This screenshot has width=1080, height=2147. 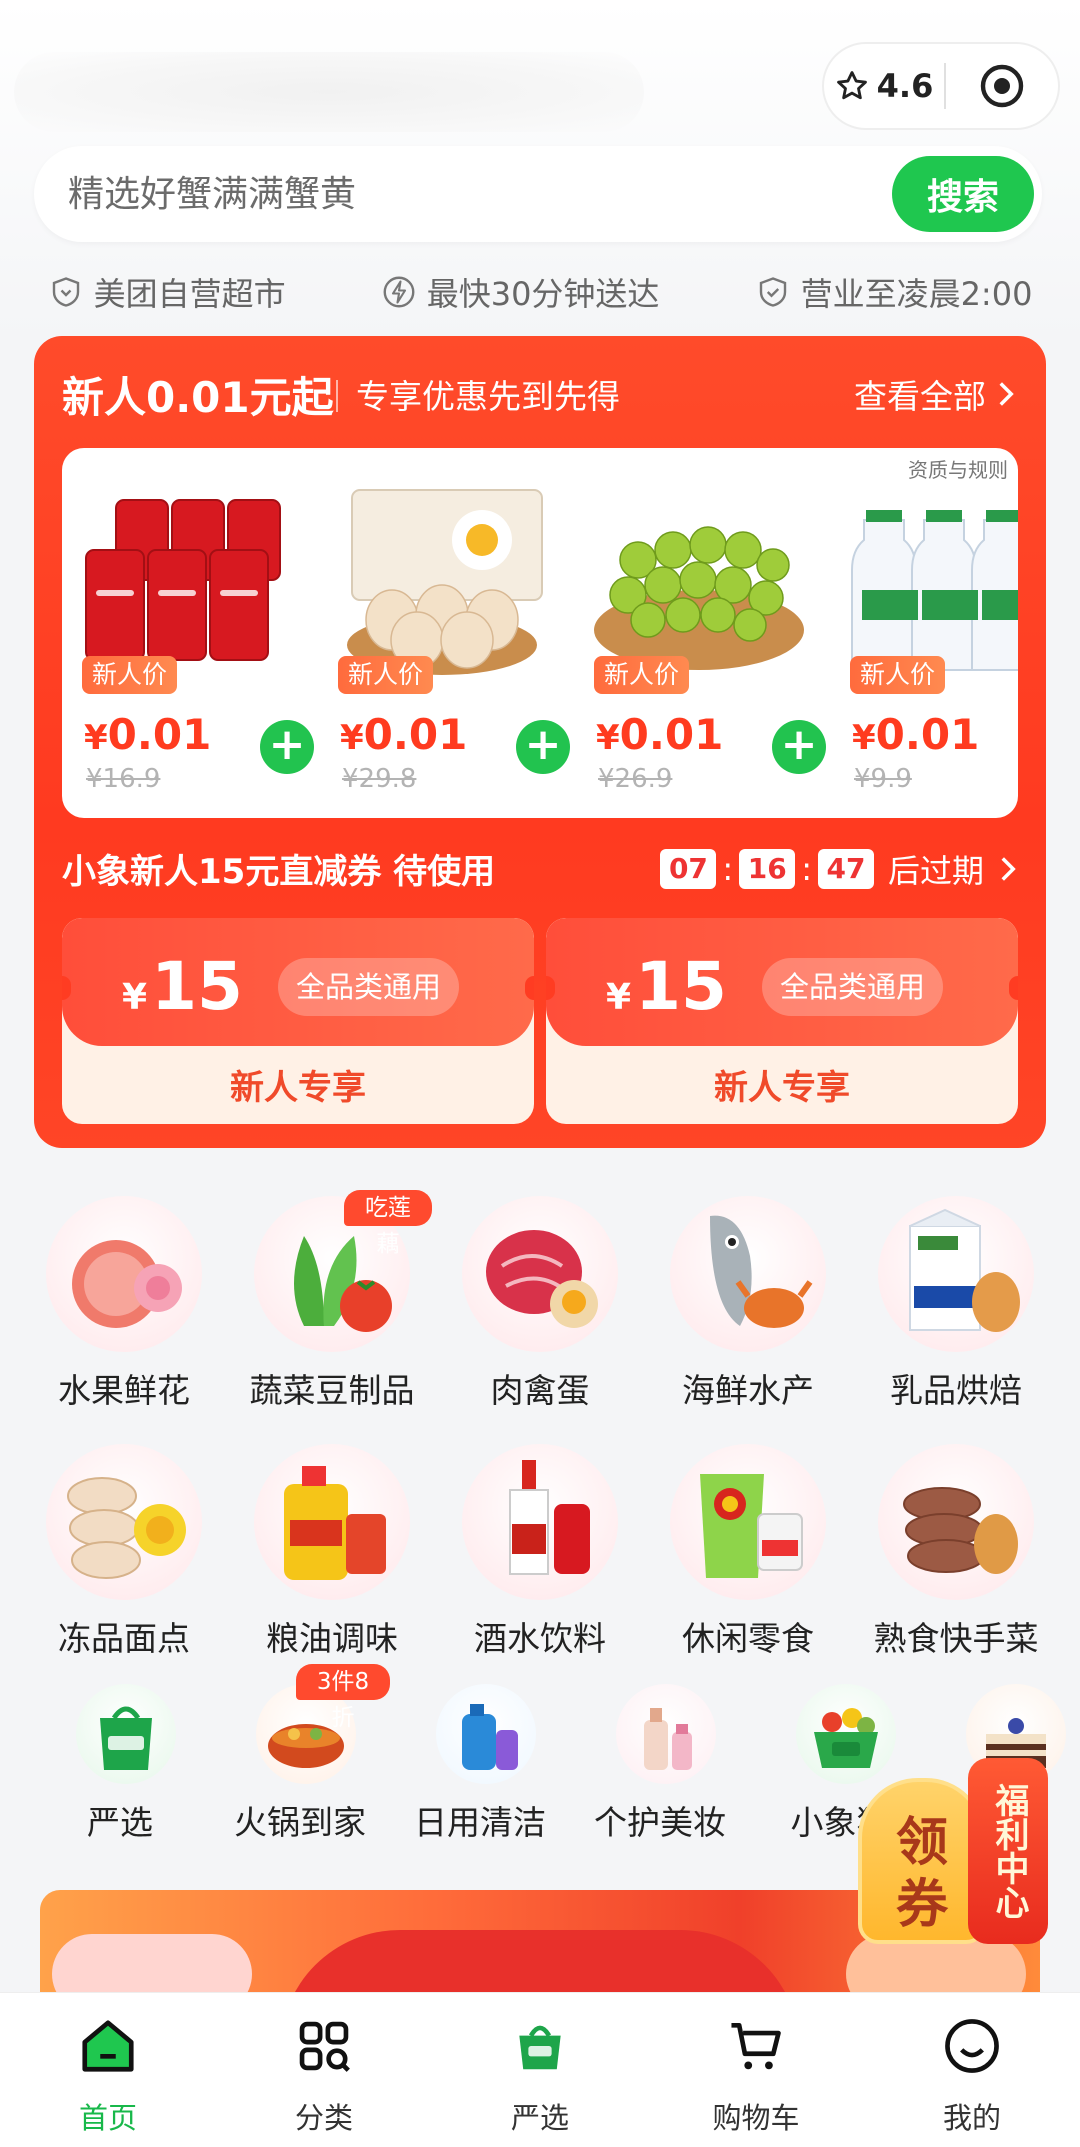 What do you see at coordinates (332, 1522) in the screenshot?
I see `oil-bottle-icon` at bounding box center [332, 1522].